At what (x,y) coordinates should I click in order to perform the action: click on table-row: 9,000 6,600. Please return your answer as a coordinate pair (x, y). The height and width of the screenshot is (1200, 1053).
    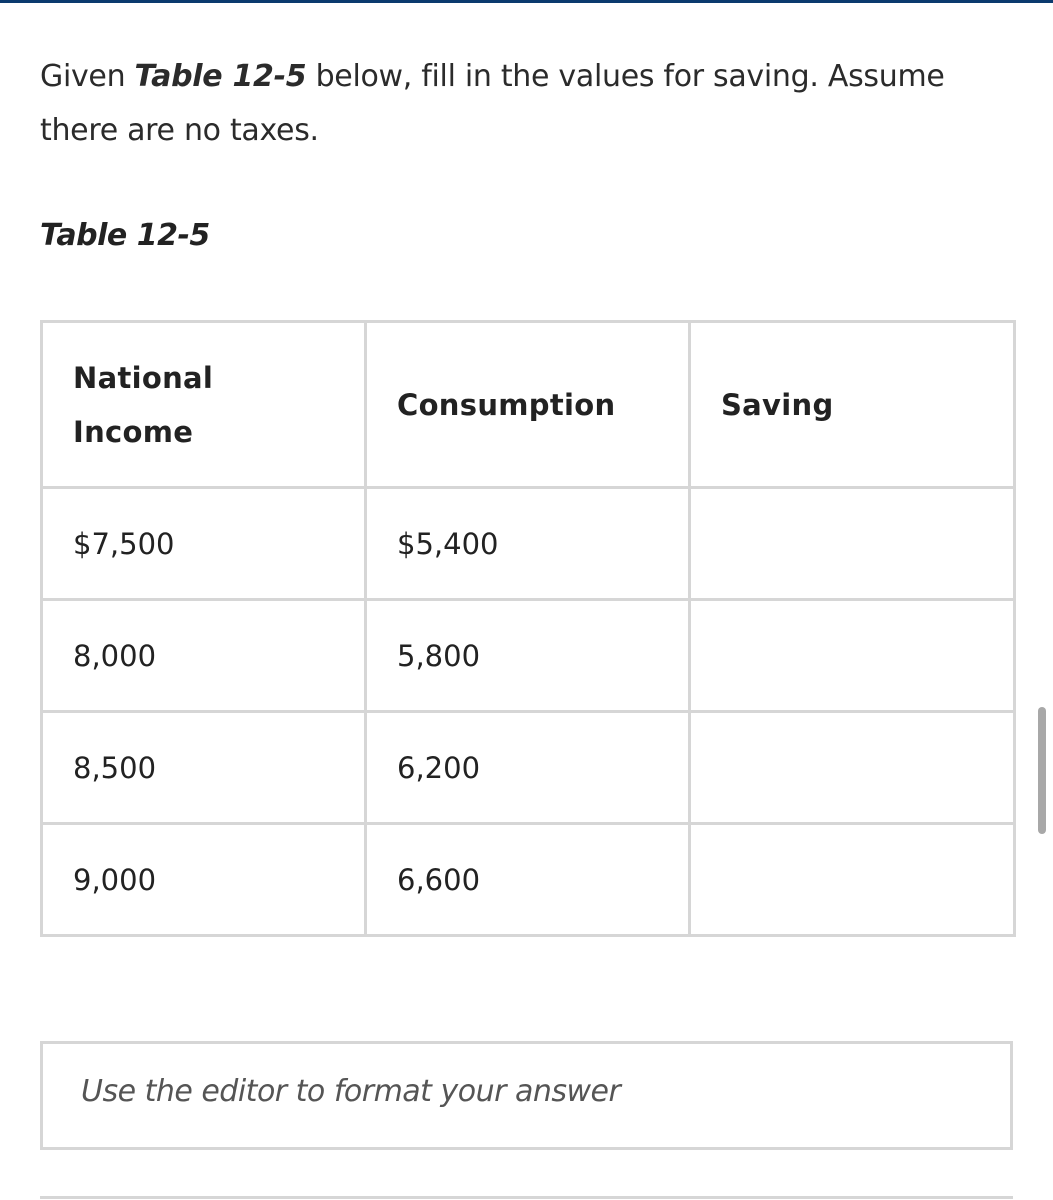
    Looking at the image, I should click on (528, 879).